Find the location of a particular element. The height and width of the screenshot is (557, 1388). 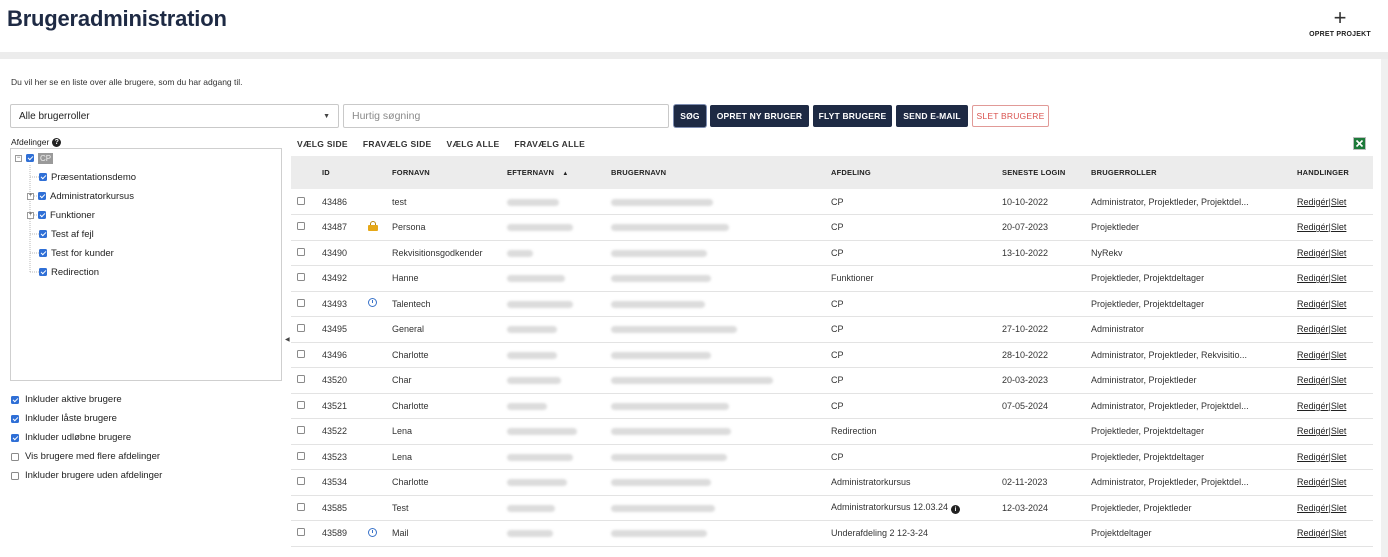

tree-node-root: − CP is located at coordinates (34, 158).